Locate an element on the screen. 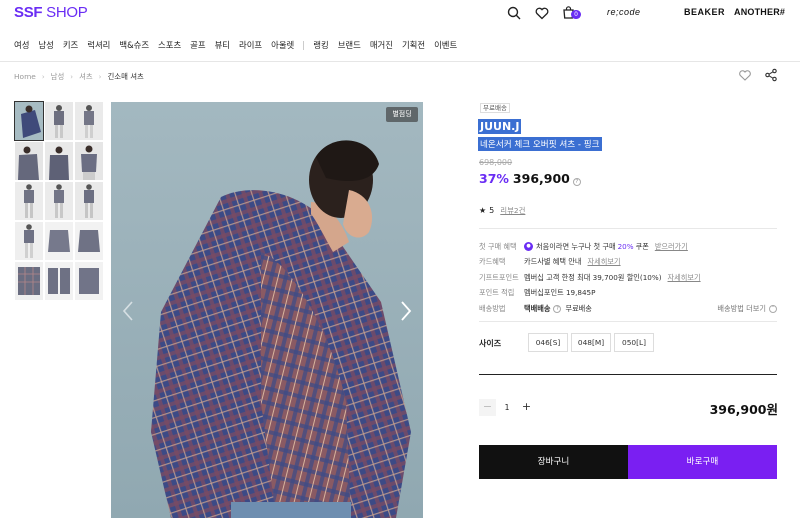  nav-item-luxury: 럭셔리 is located at coordinates (98, 45).